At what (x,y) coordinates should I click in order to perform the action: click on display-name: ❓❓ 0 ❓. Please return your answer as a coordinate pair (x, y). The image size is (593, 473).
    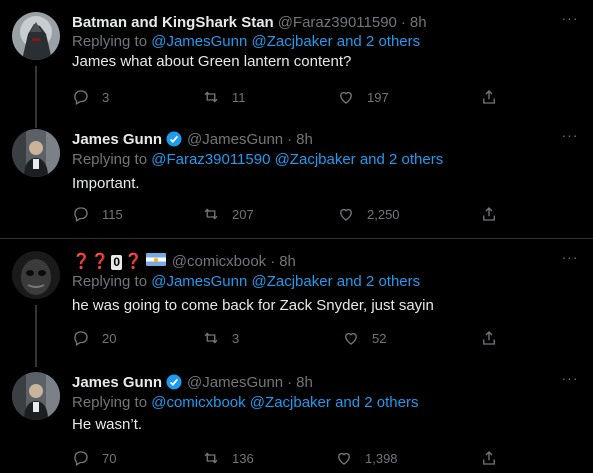
    Looking at the image, I should click on (120, 261).